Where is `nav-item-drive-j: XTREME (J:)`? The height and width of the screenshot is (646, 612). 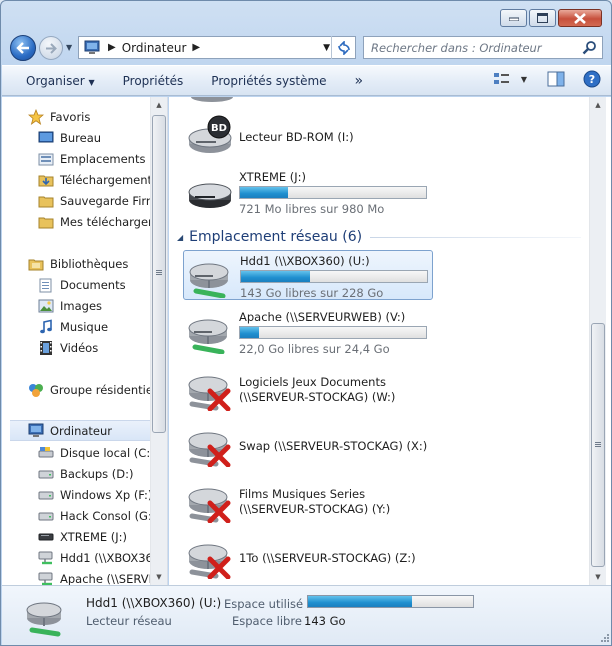 nav-item-drive-j: XTREME (J:) is located at coordinates (76, 536).